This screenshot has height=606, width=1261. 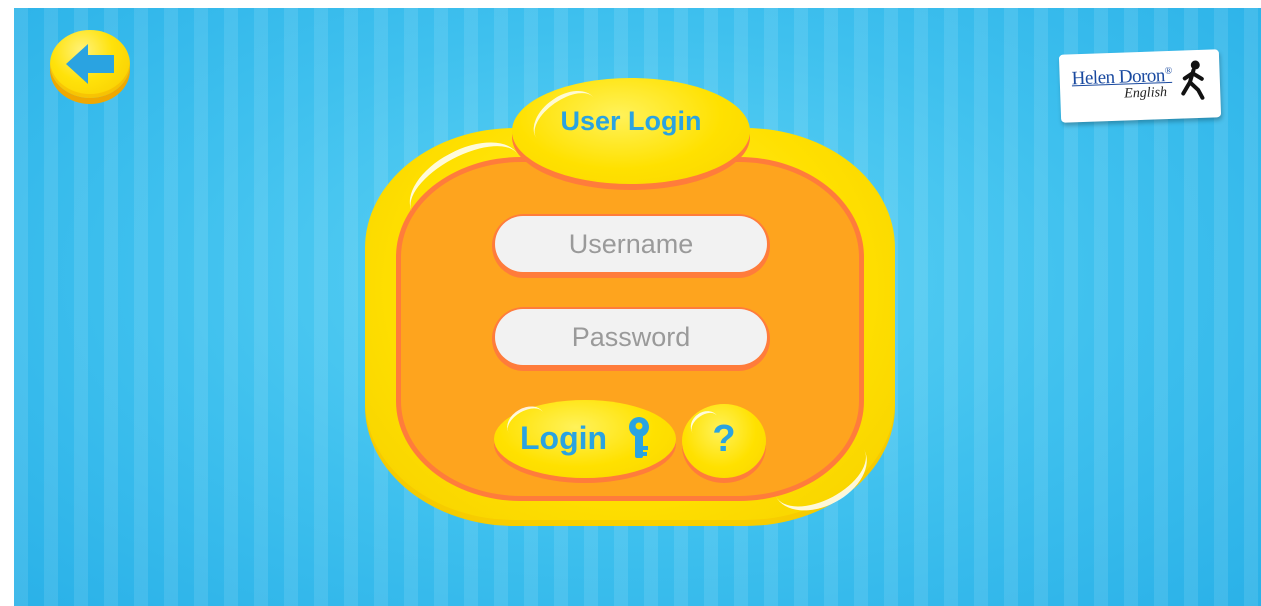 I want to click on helen-doron-logo: Helen Doron® English, so click(x=1140, y=86).